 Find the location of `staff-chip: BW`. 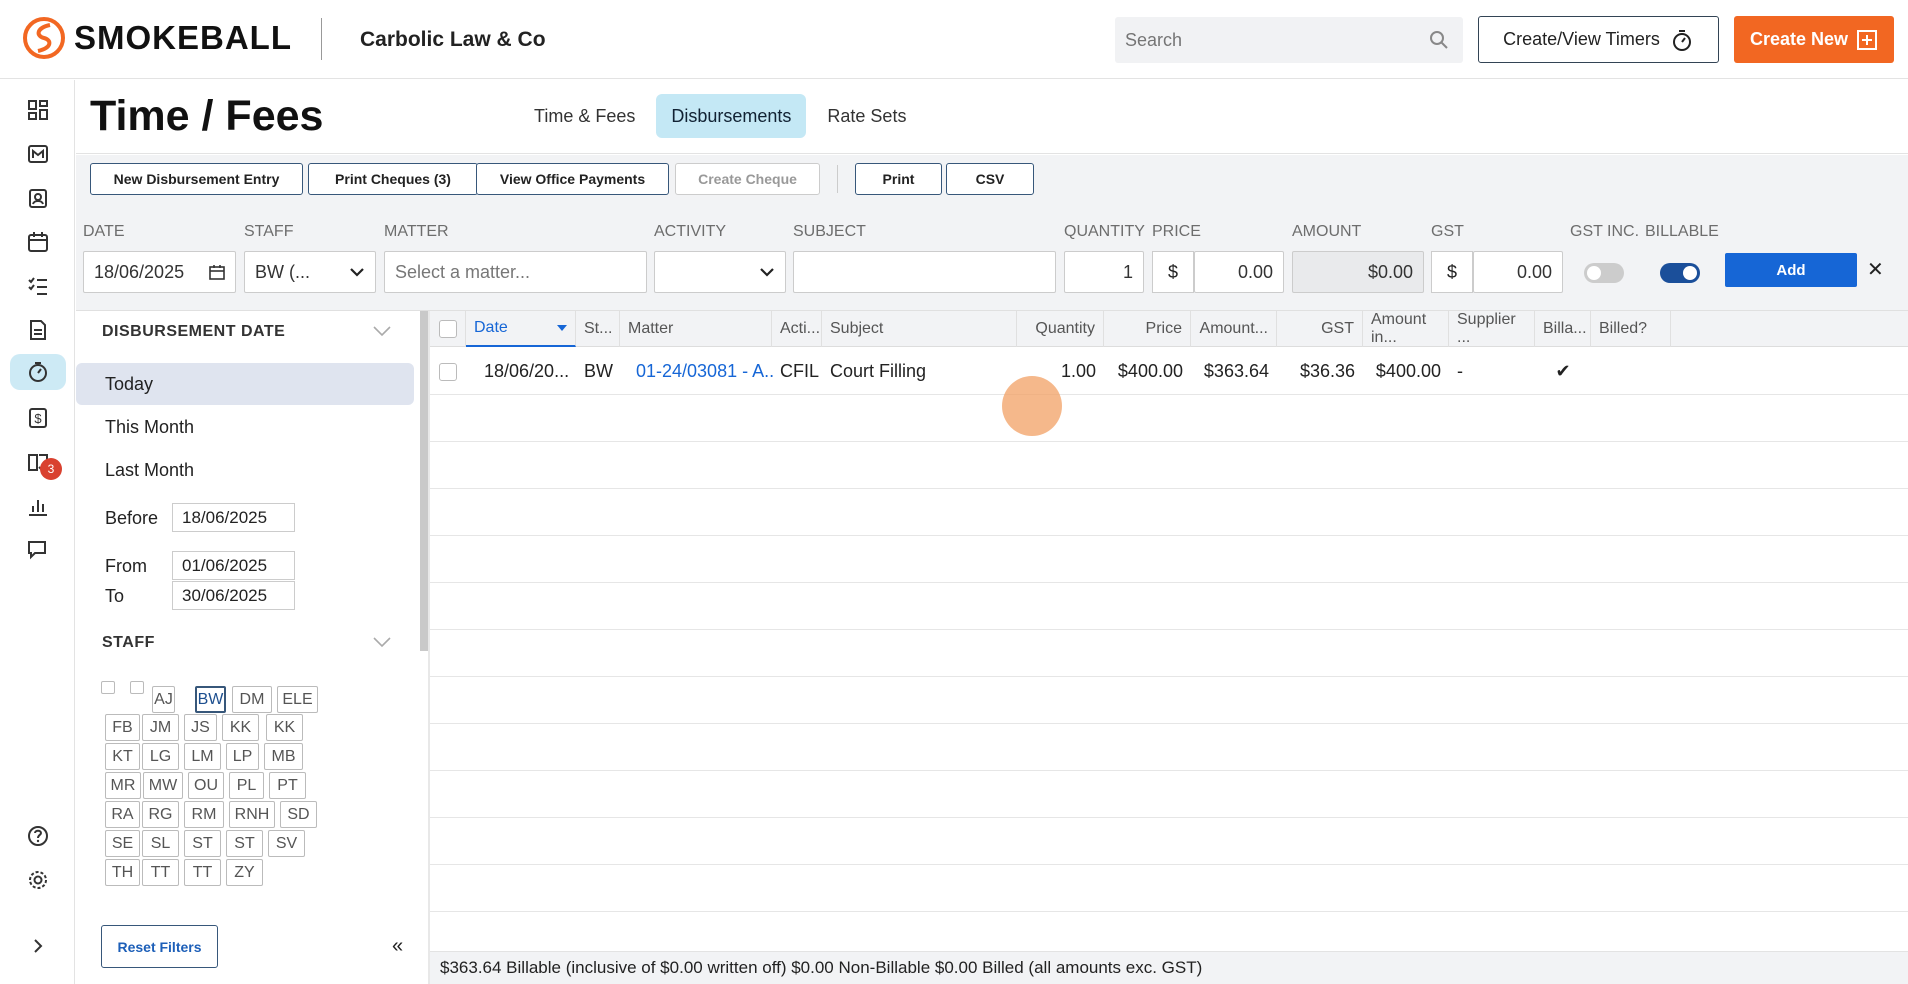

staff-chip: BW is located at coordinates (210, 699).